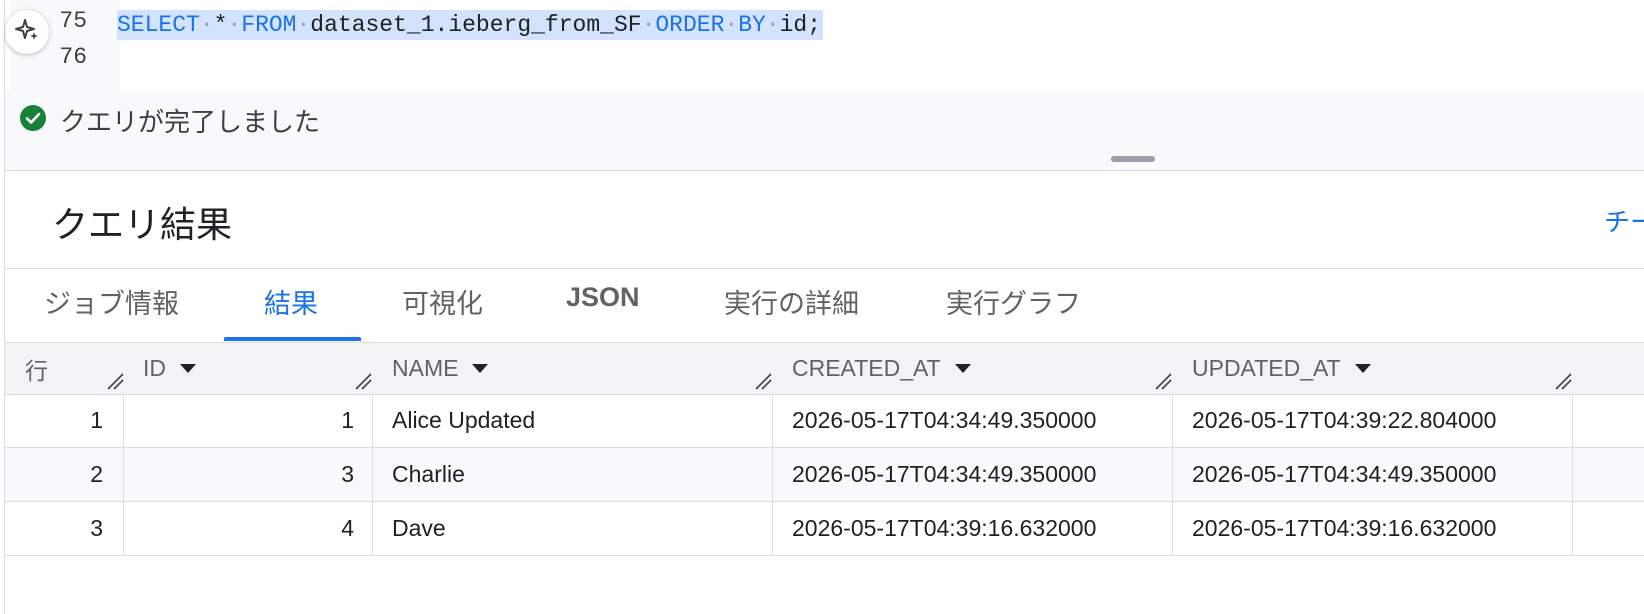 This screenshot has width=1644, height=614. I want to click on sql-keyword: FROM, so click(269, 25).